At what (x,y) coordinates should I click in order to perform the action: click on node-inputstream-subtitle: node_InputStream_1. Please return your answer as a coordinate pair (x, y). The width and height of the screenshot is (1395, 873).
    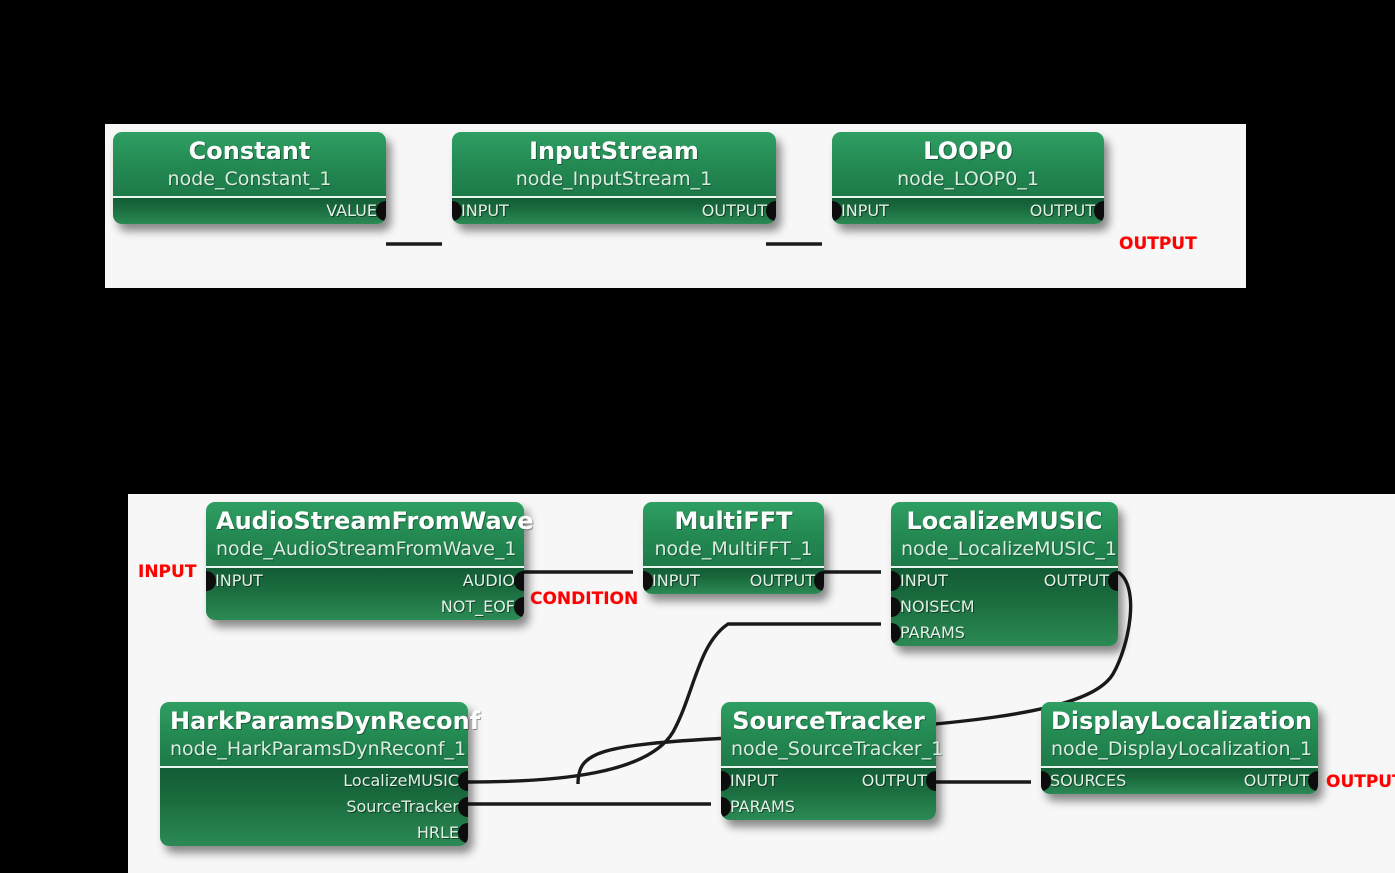
    Looking at the image, I should click on (614, 179).